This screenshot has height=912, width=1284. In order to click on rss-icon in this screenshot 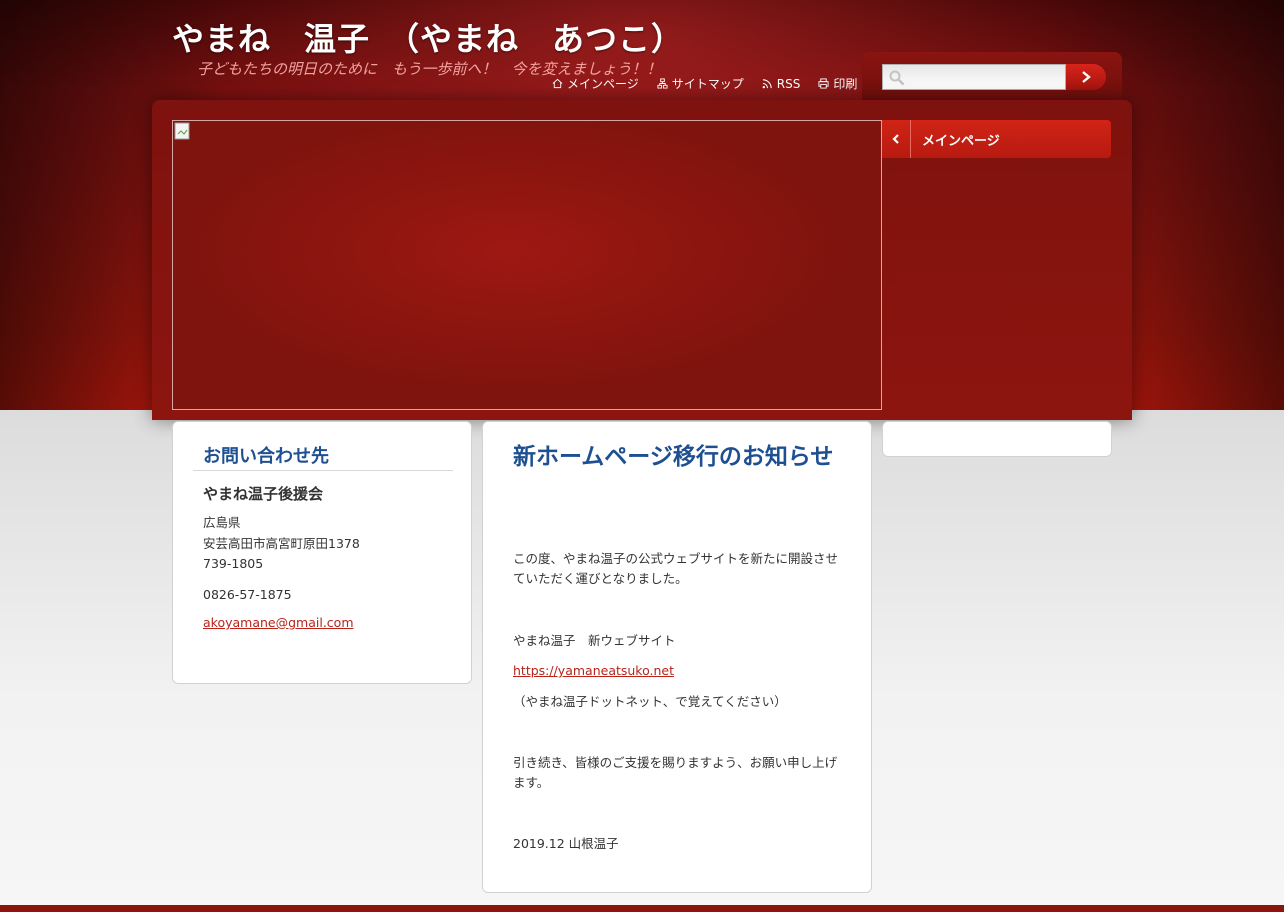, I will do `click(767, 84)`.